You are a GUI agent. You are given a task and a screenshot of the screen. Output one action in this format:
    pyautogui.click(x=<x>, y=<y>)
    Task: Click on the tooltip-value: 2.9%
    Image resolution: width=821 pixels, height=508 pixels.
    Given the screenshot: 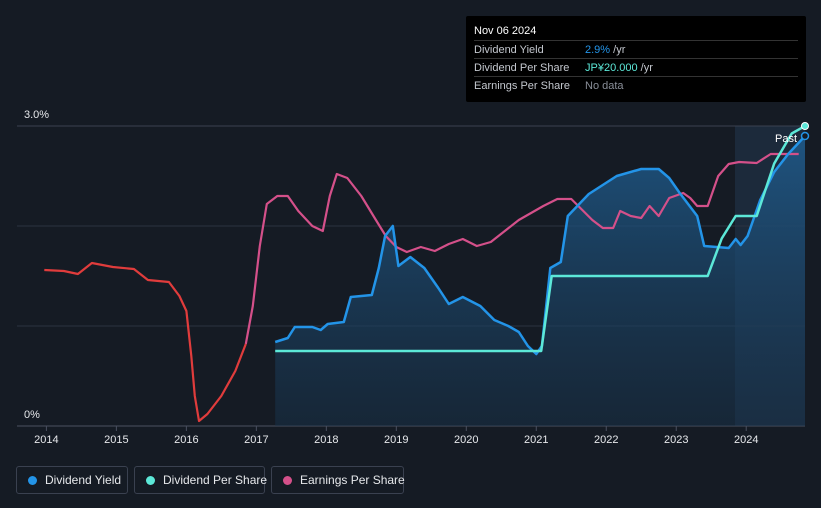 What is the action you would take?
    pyautogui.click(x=598, y=50)
    